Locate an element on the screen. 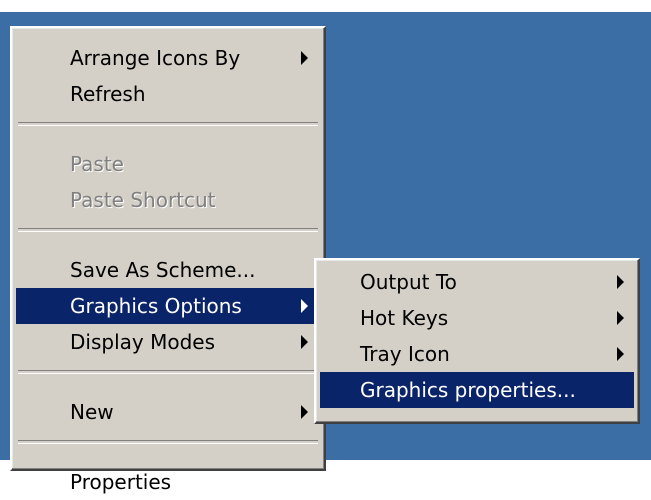  menu-item-display-modes: Display Modes is located at coordinates (168, 342).